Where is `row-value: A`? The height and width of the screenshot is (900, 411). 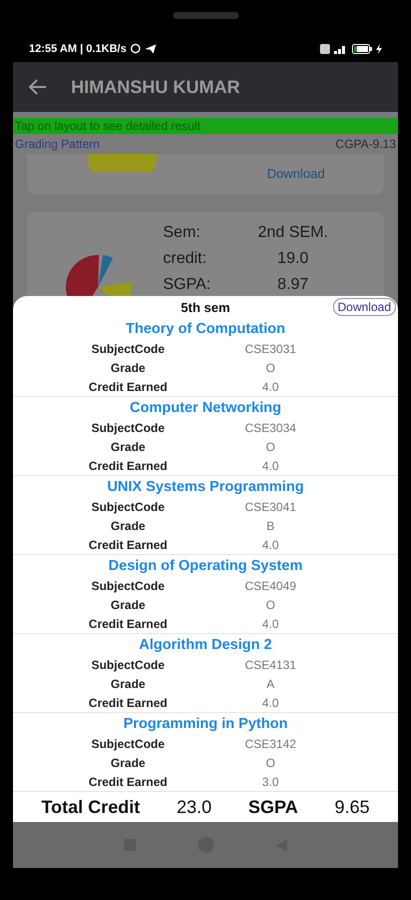
row-value: A is located at coordinates (270, 684).